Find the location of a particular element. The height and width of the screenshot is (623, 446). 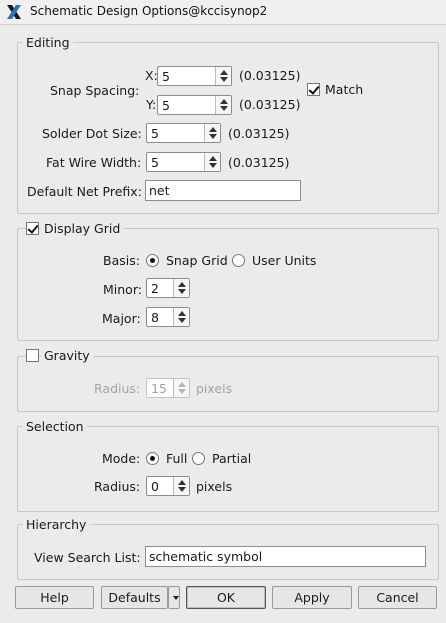

basis-user-units-label: User Units is located at coordinates (284, 260).